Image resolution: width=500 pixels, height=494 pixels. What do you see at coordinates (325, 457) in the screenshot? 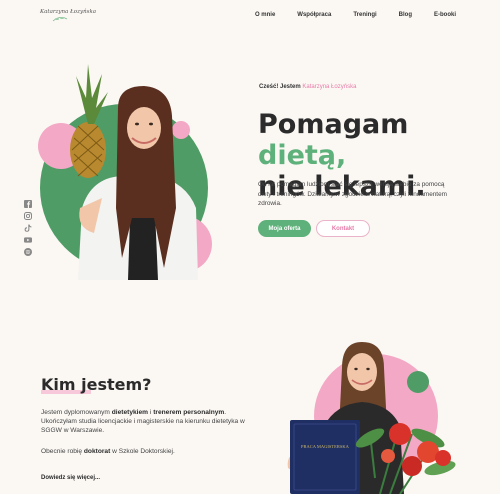
I see `diploma-book` at bounding box center [325, 457].